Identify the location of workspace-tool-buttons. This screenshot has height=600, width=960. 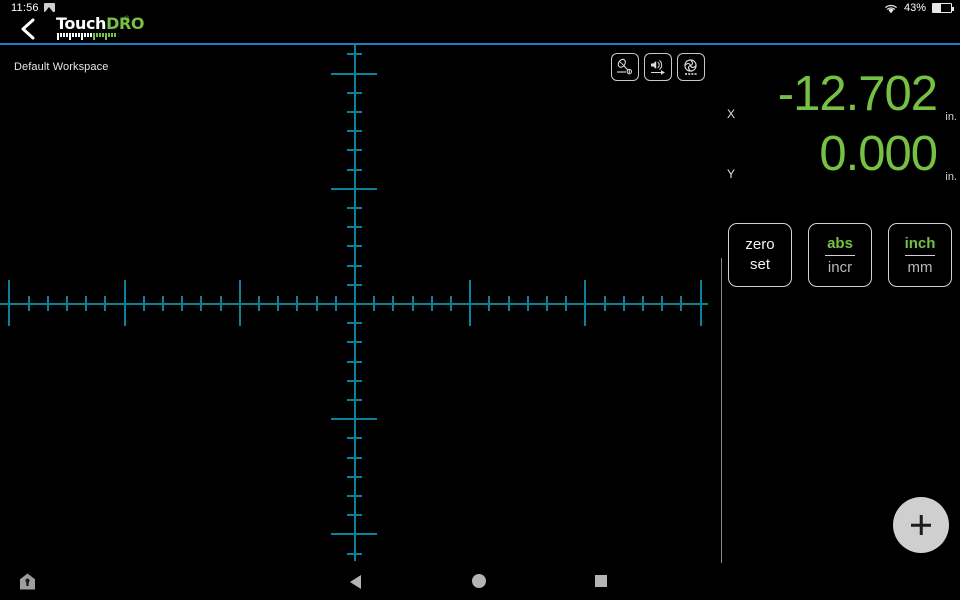
(658, 67).